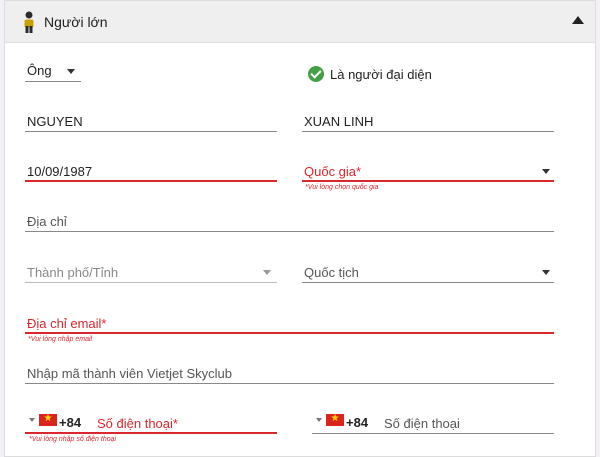 The height and width of the screenshot is (457, 600). Describe the element at coordinates (289, 231) in the screenshot. I see `address-underline` at that location.